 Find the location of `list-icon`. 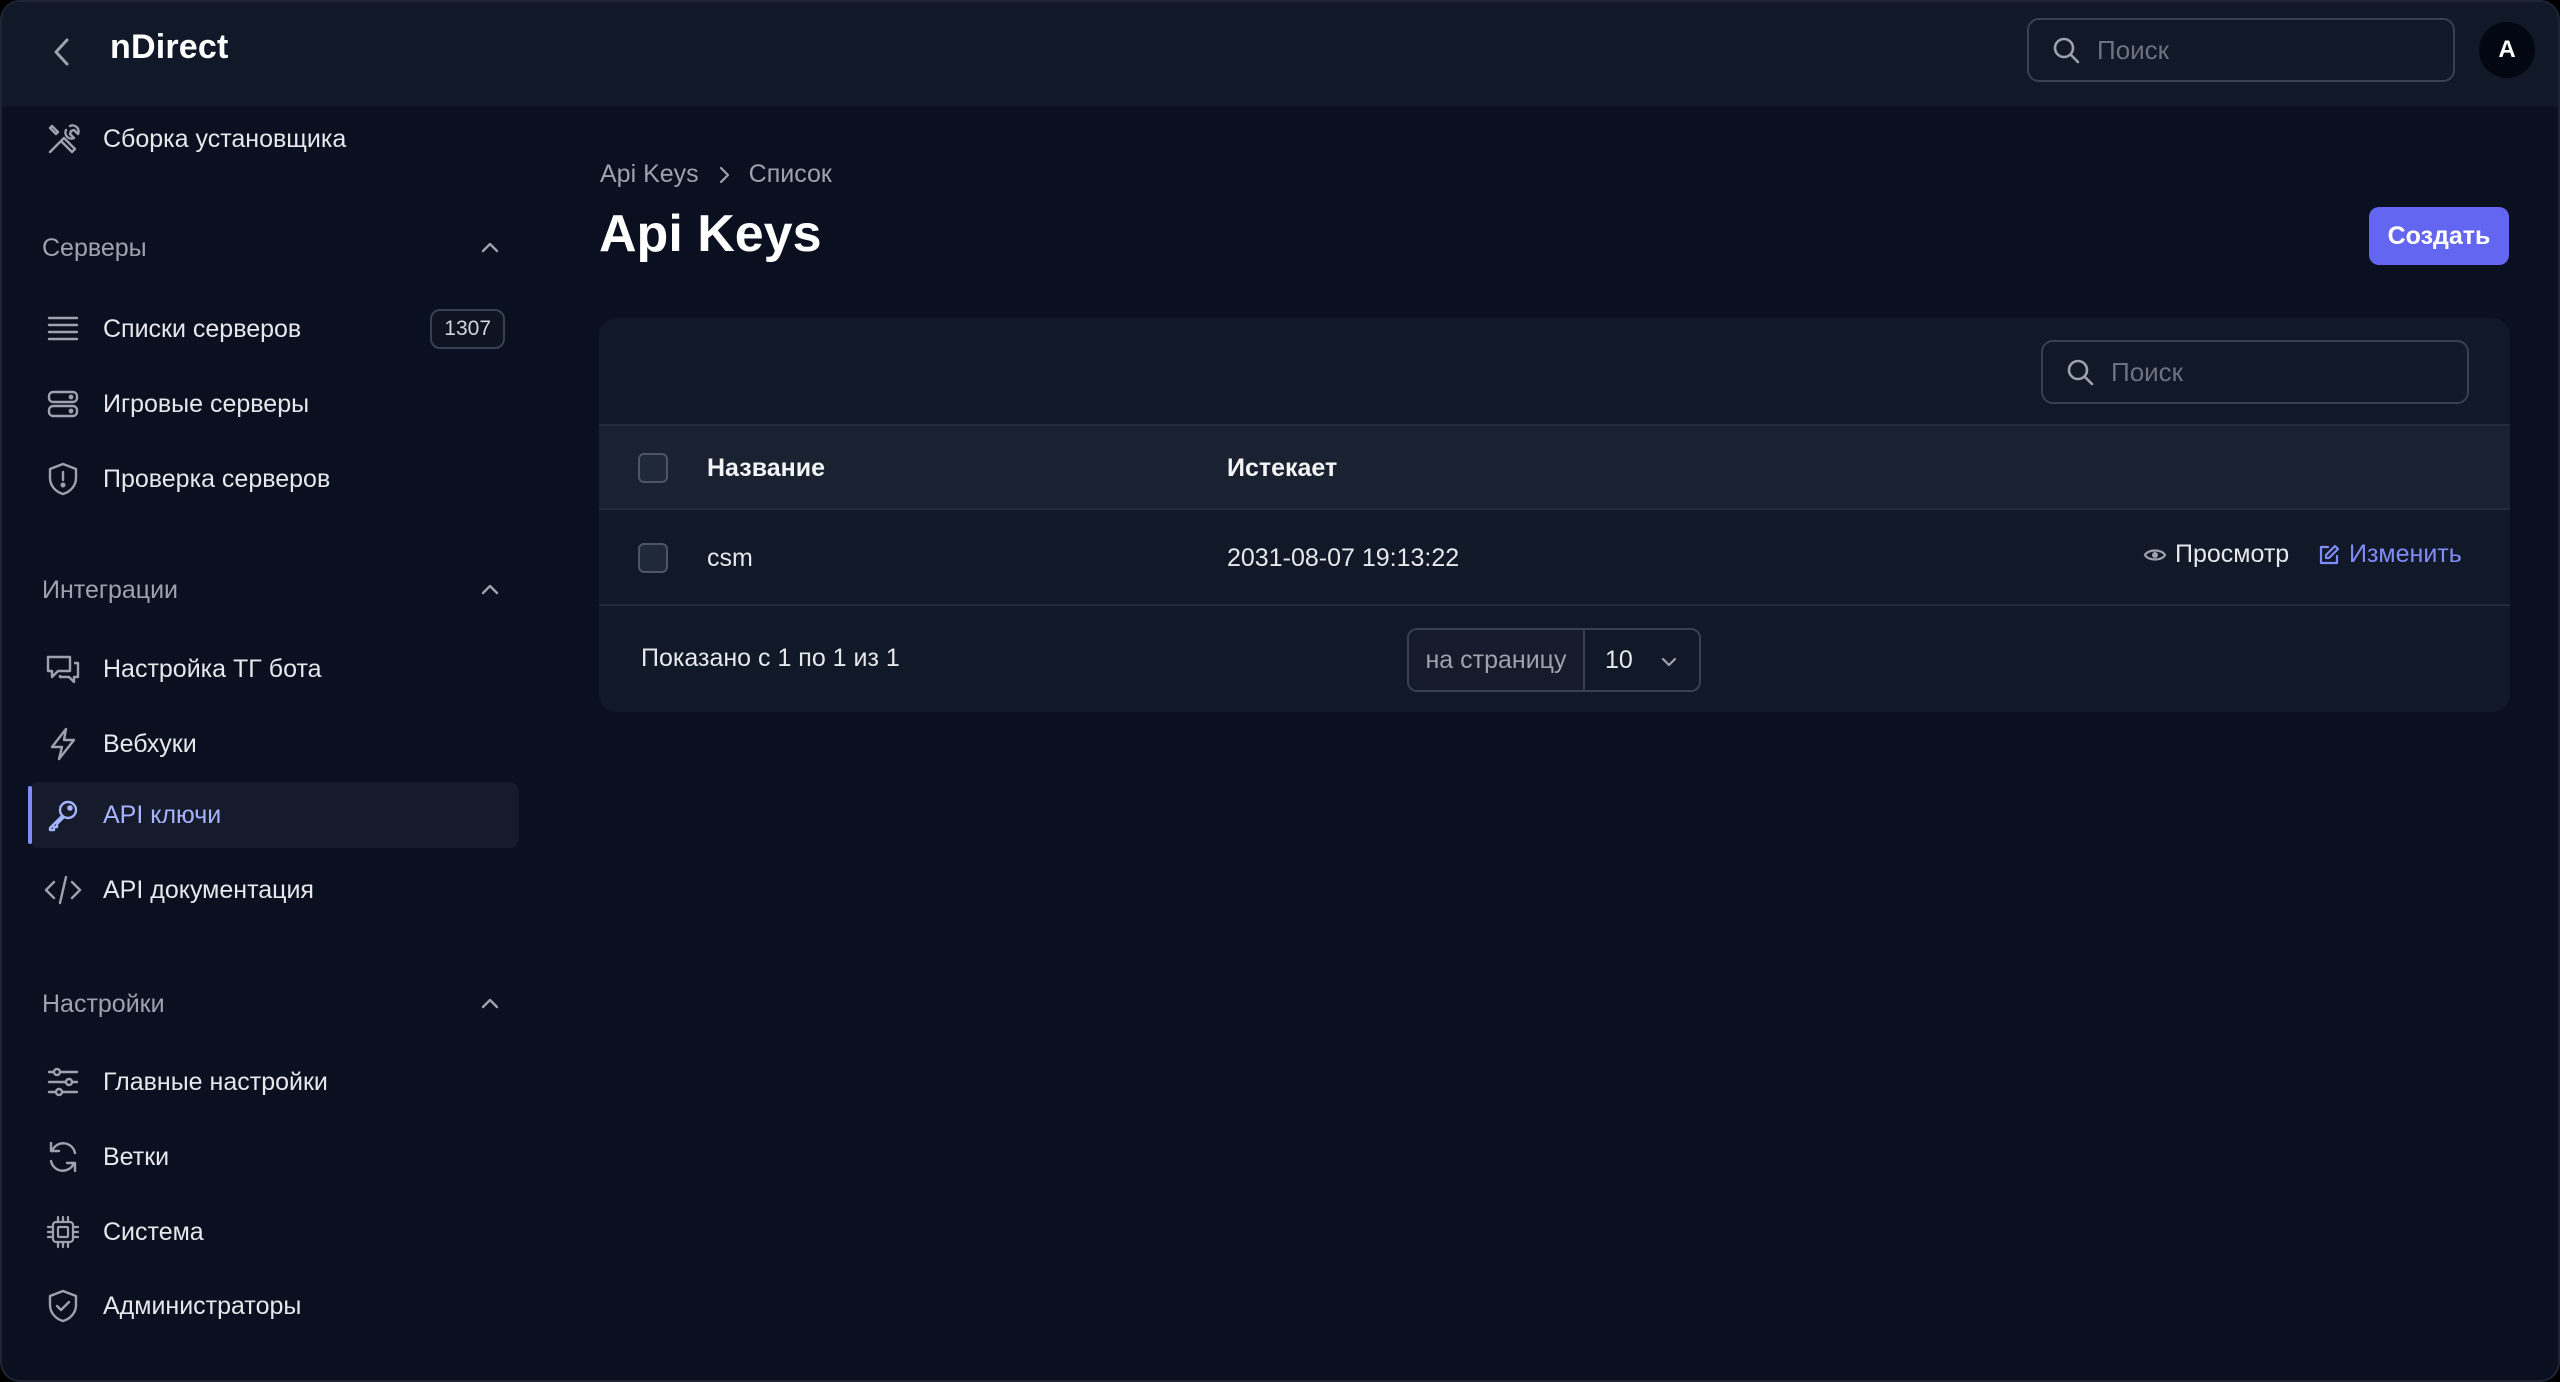

list-icon is located at coordinates (63, 329).